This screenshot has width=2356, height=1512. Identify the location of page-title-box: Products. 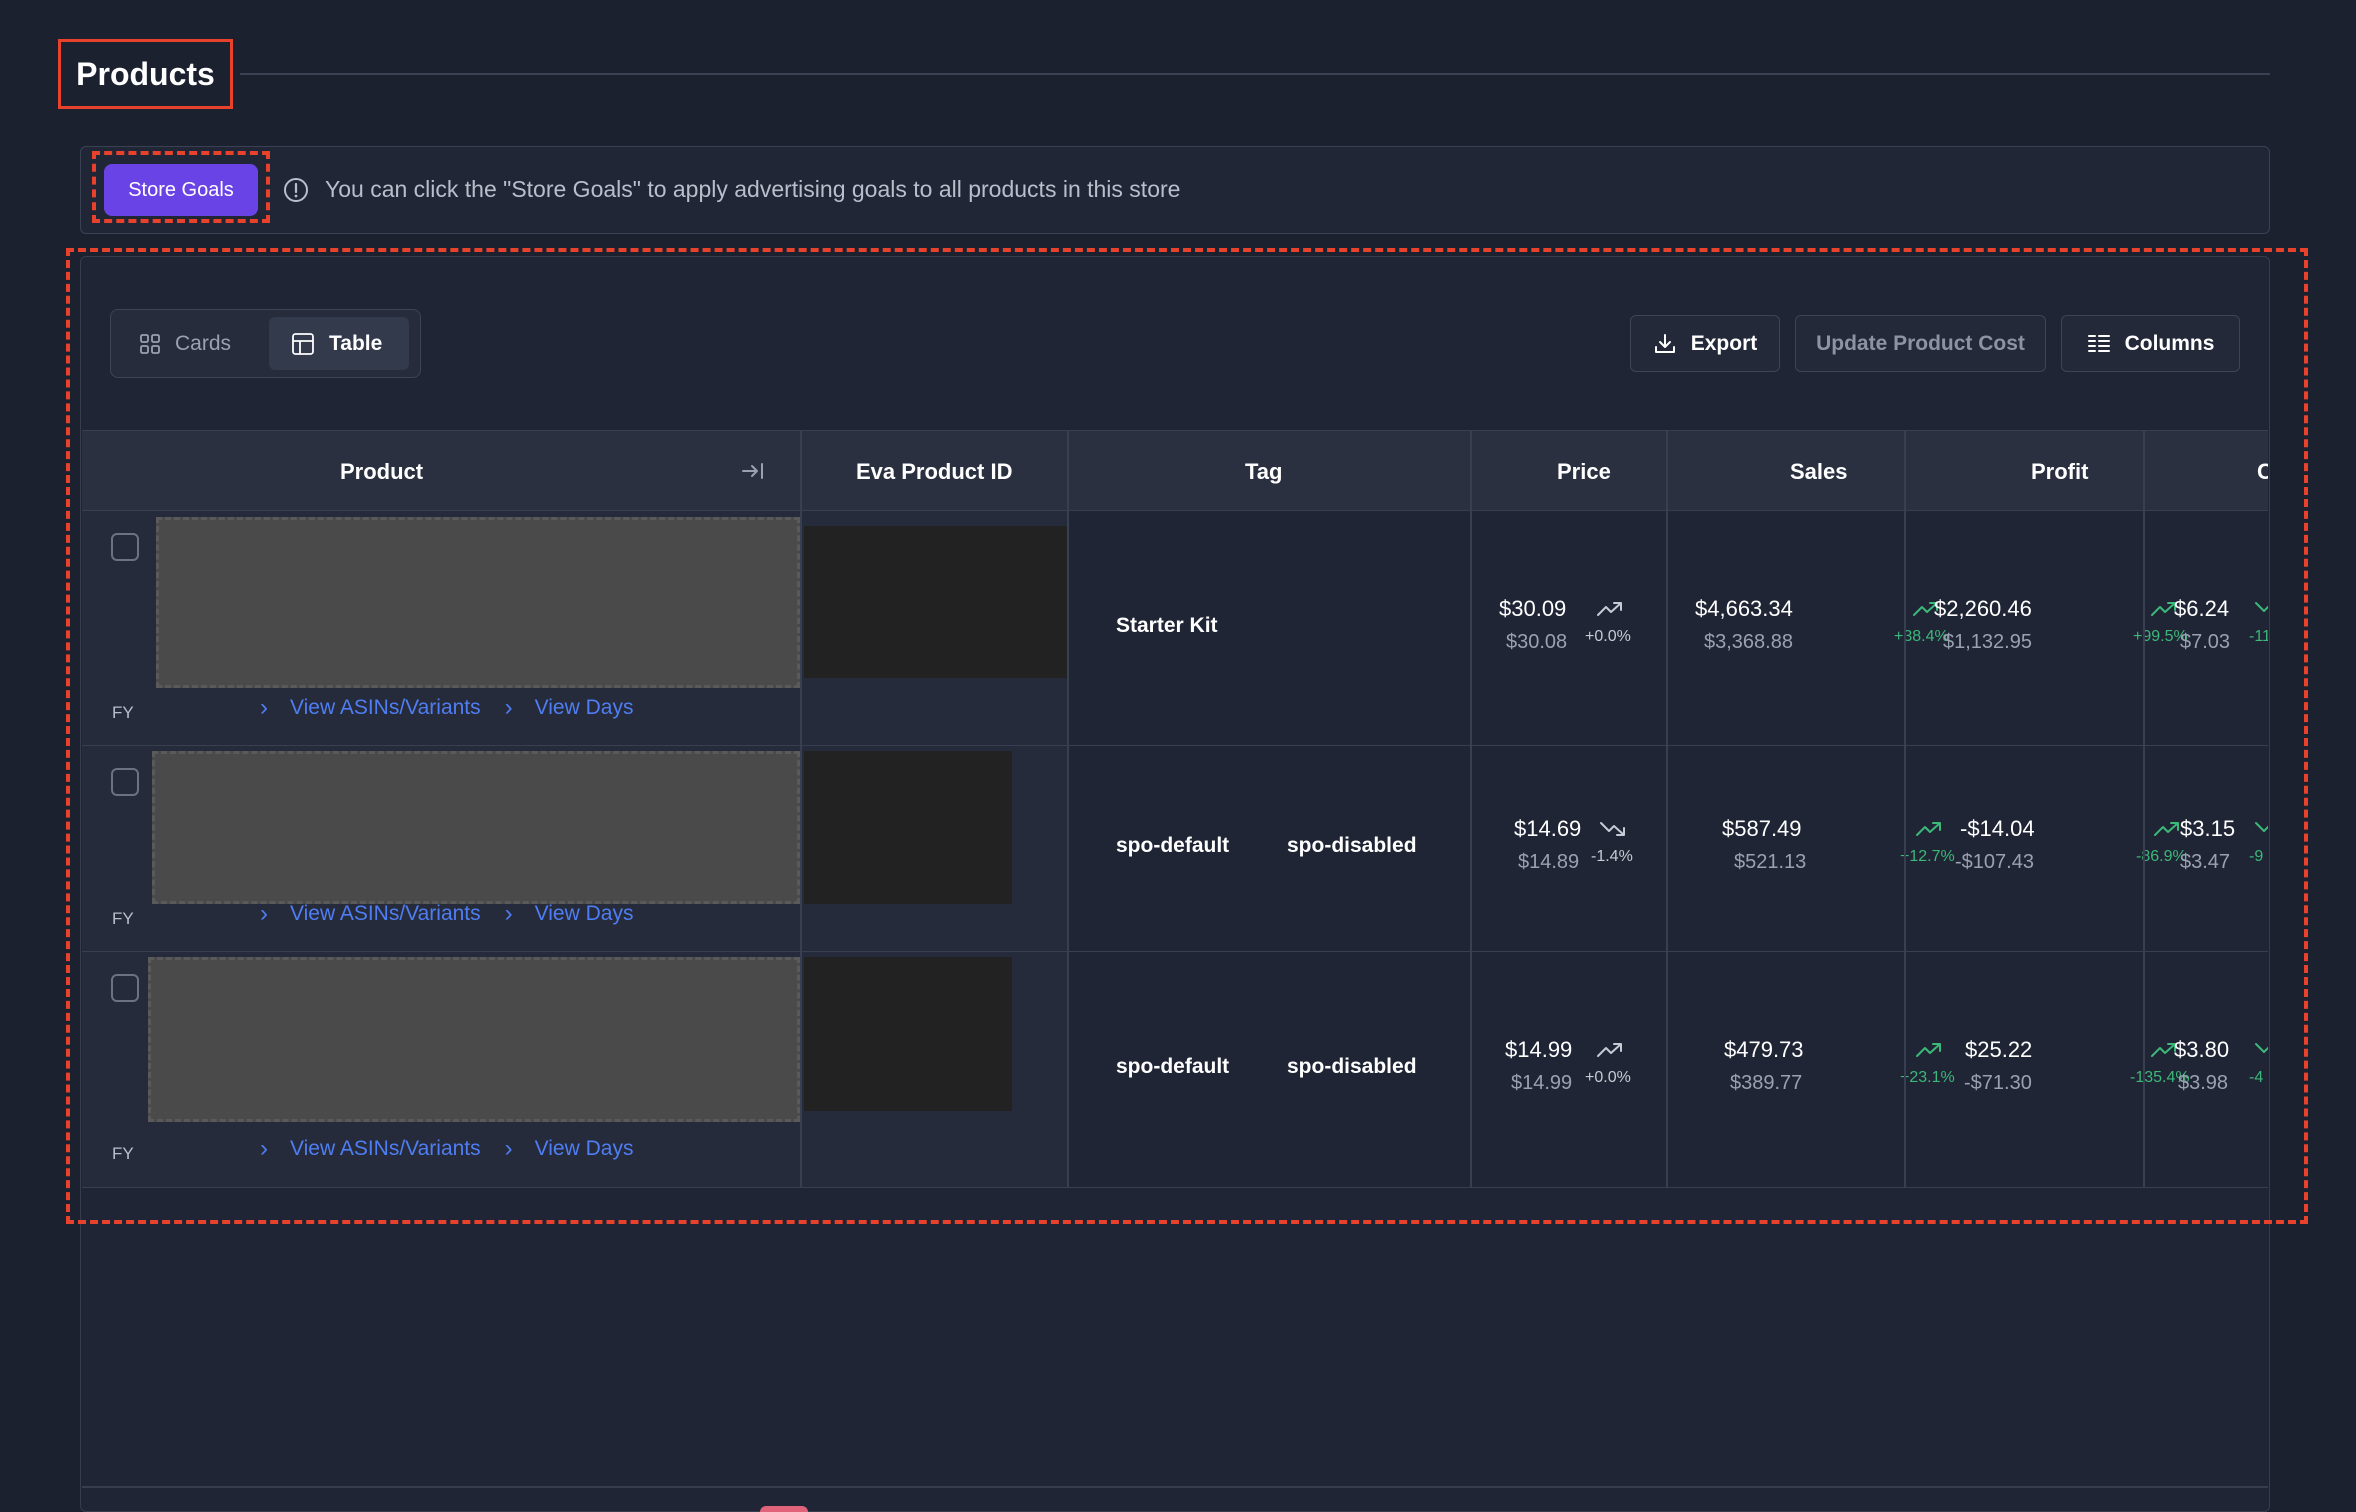
(145, 74).